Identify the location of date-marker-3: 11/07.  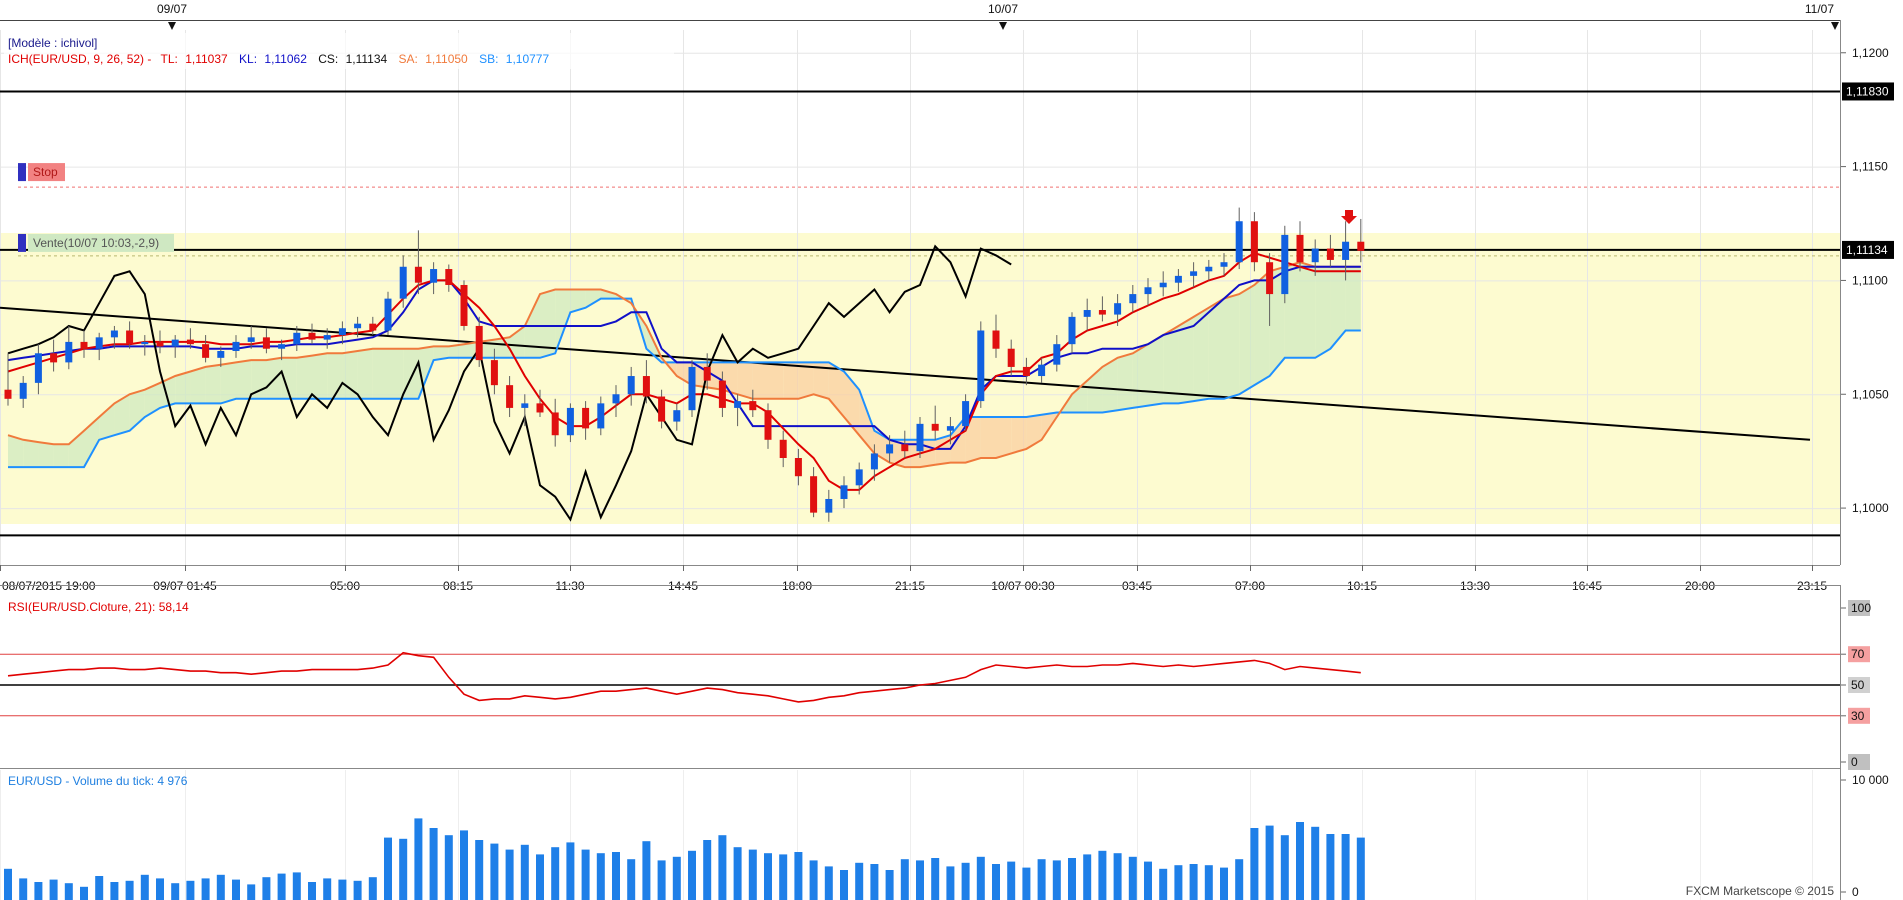
(1819, 9).